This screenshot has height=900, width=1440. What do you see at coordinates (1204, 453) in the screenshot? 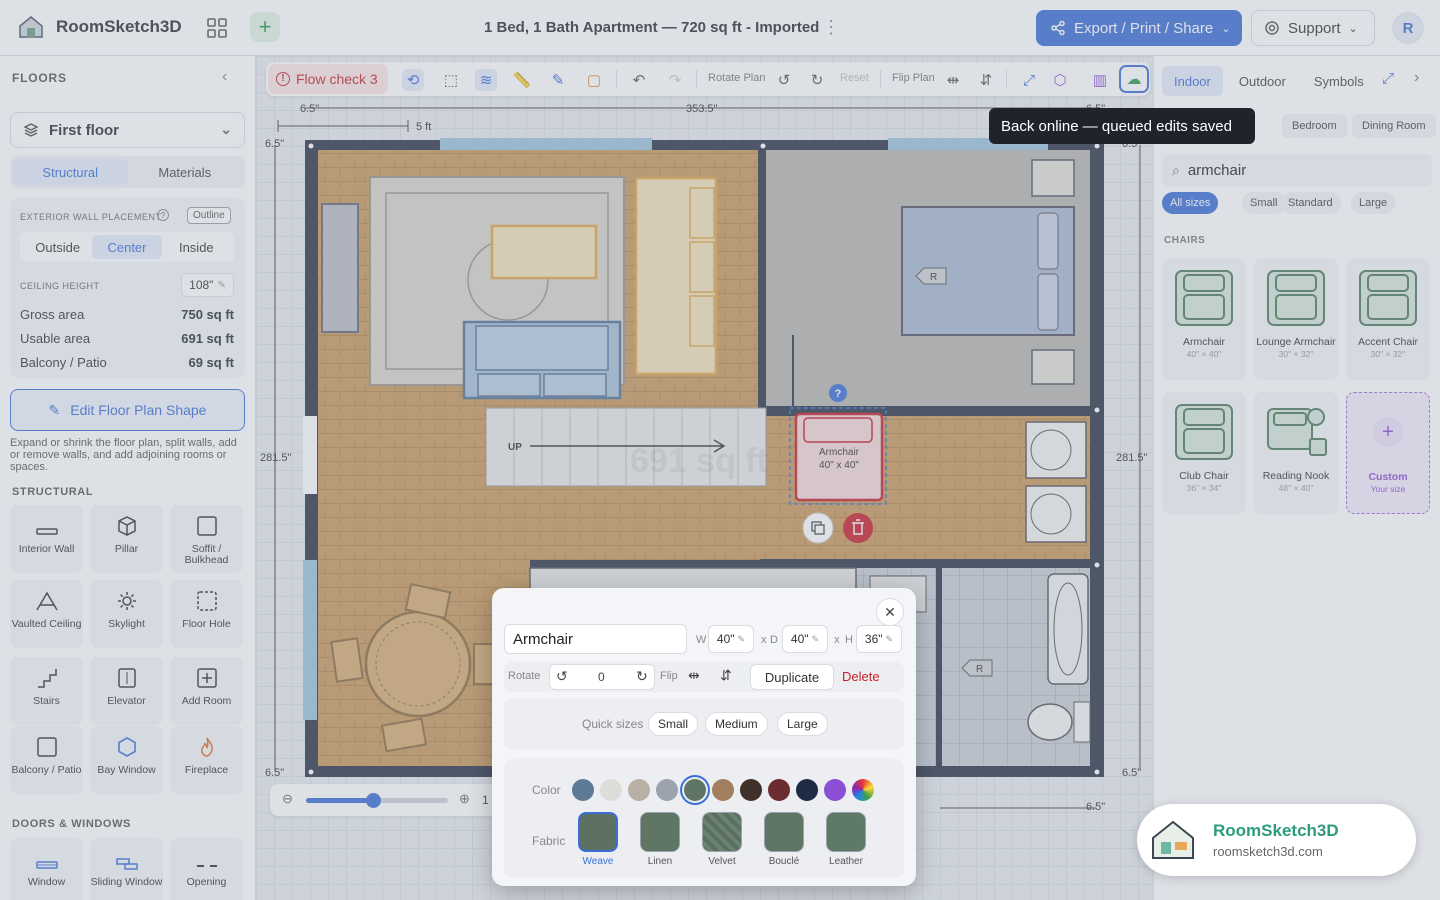
I see `chair-item: Club Chair 36" × 34"` at bounding box center [1204, 453].